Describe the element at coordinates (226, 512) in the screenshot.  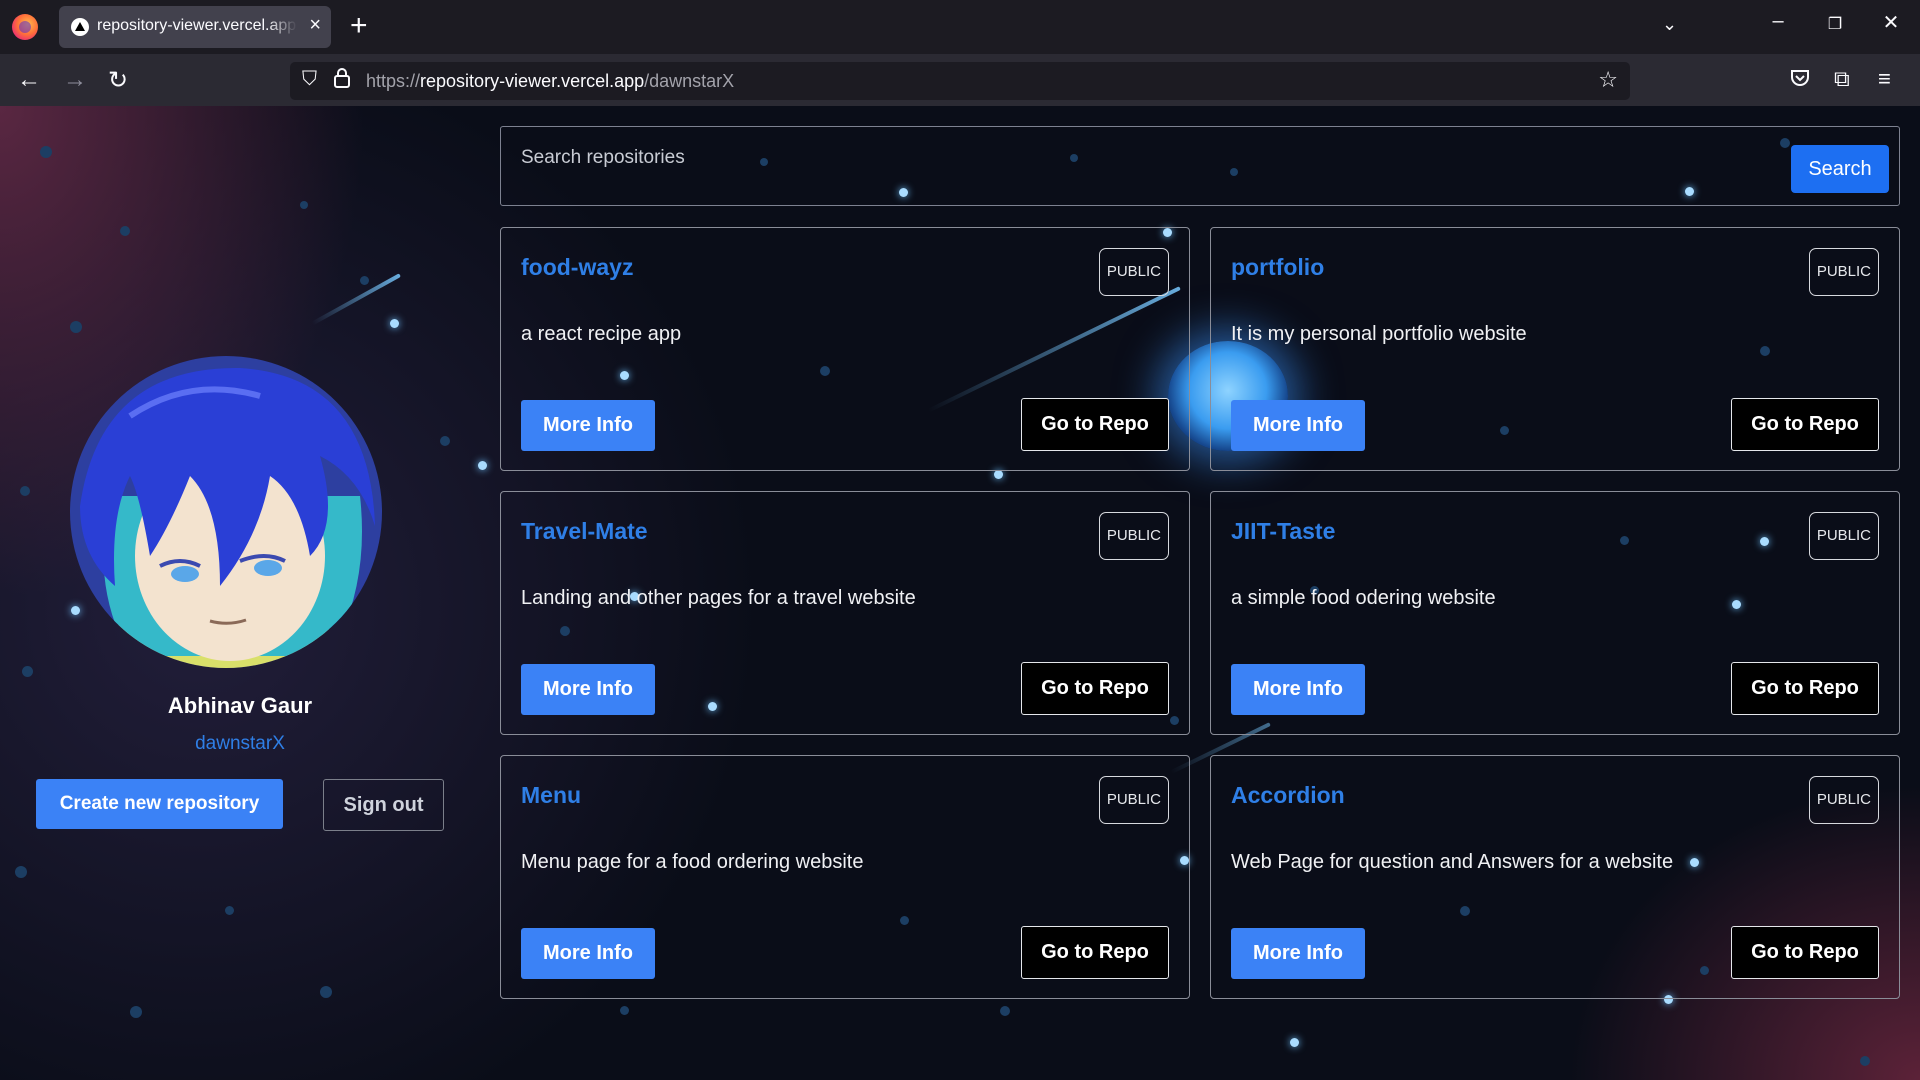
I see `avatar` at that location.